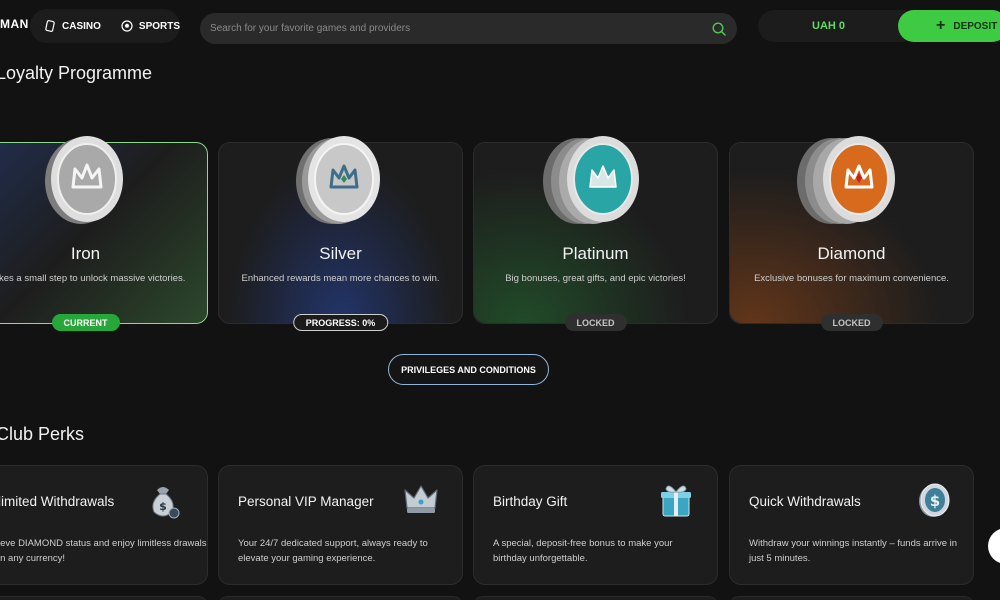  What do you see at coordinates (941, 25) in the screenshot?
I see `plus-icon: +` at bounding box center [941, 25].